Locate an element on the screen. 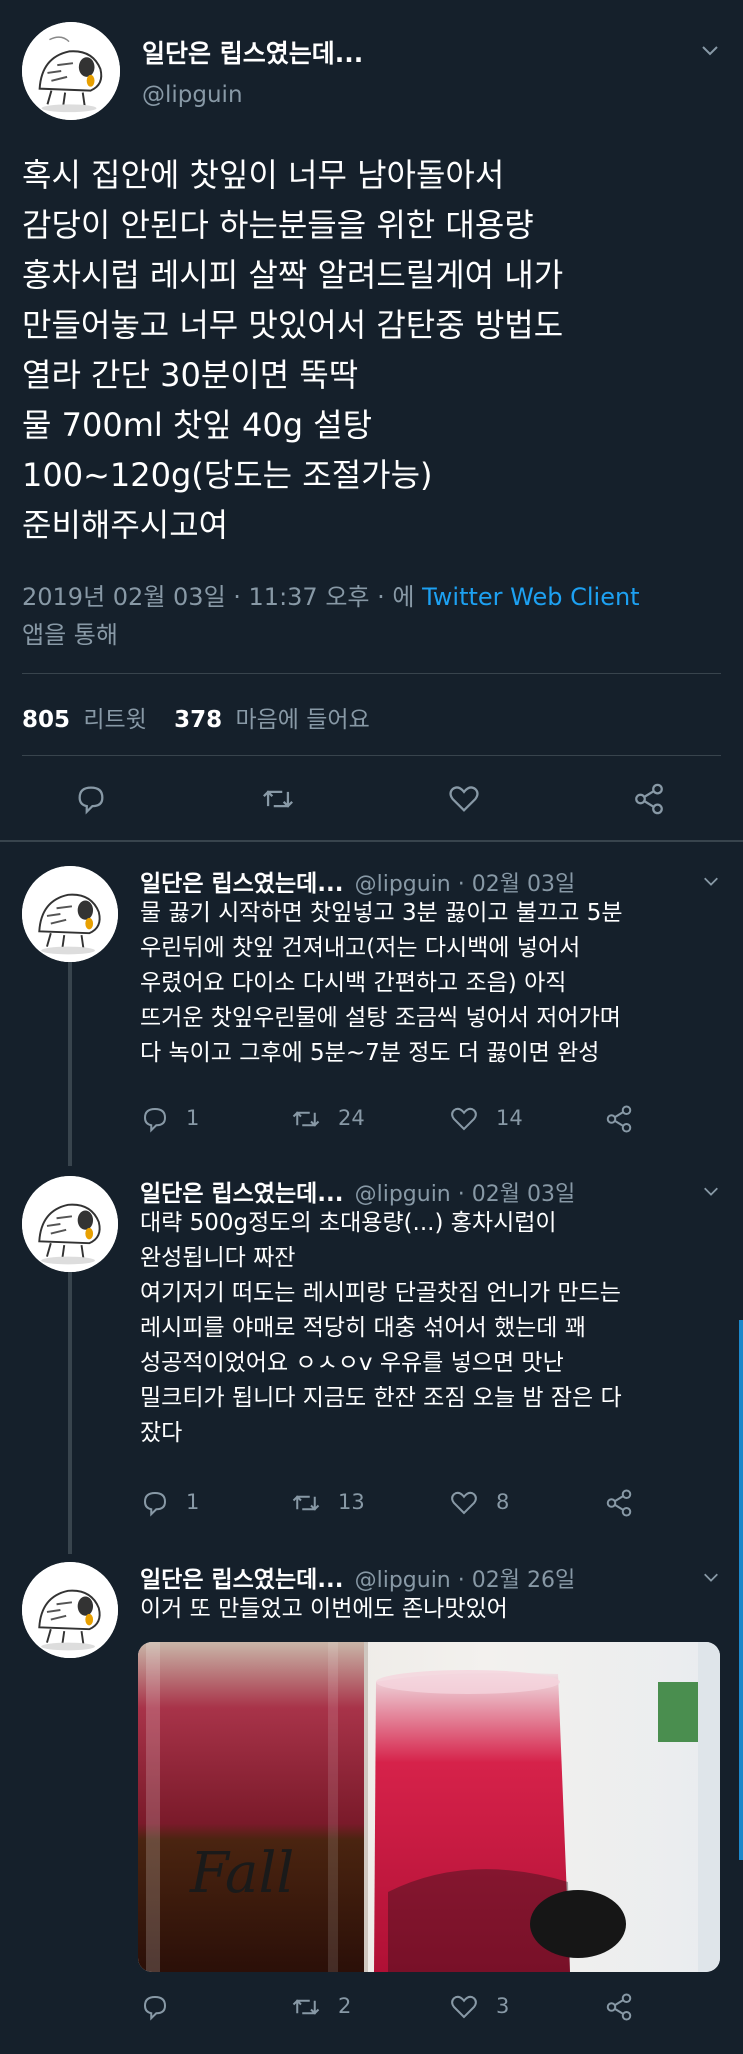 The height and width of the screenshot is (2054, 743). scrollbar is located at coordinates (741, 1590).